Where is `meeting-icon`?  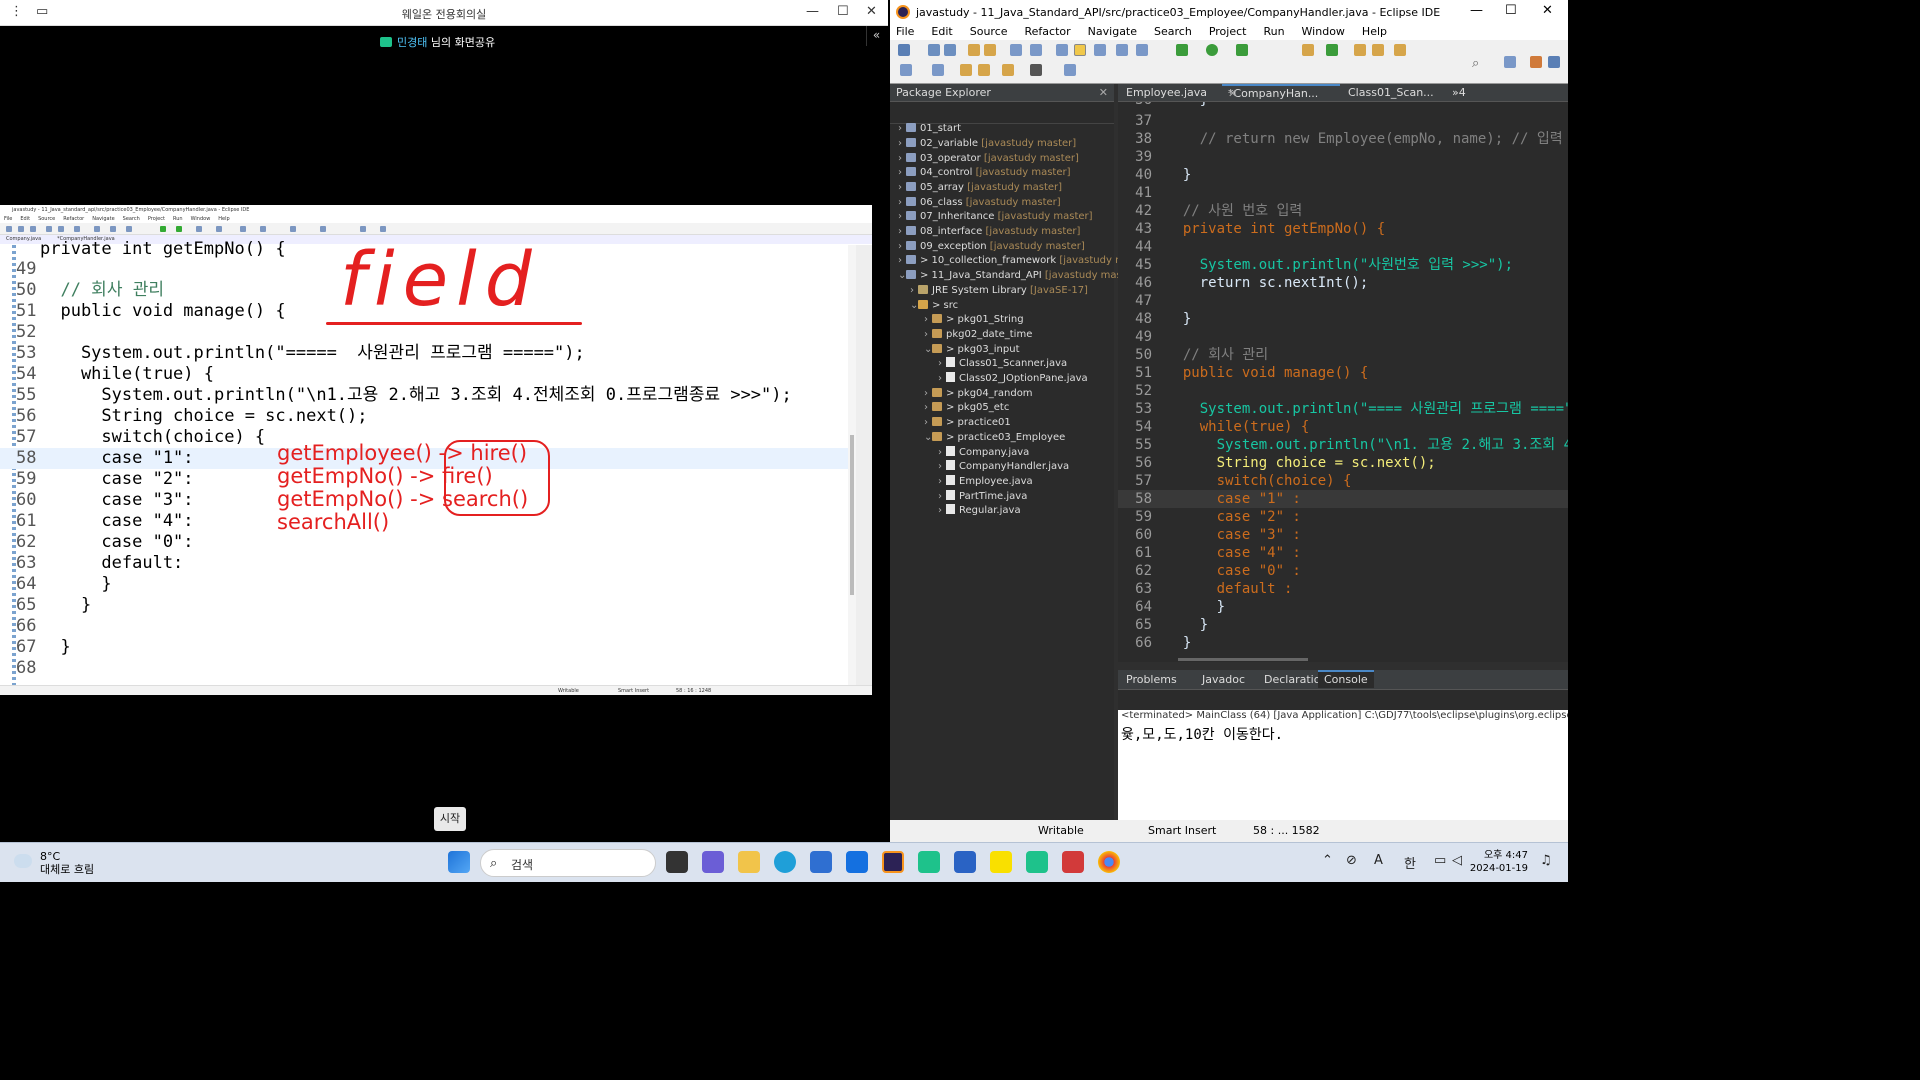 meeting-icon is located at coordinates (1037, 862).